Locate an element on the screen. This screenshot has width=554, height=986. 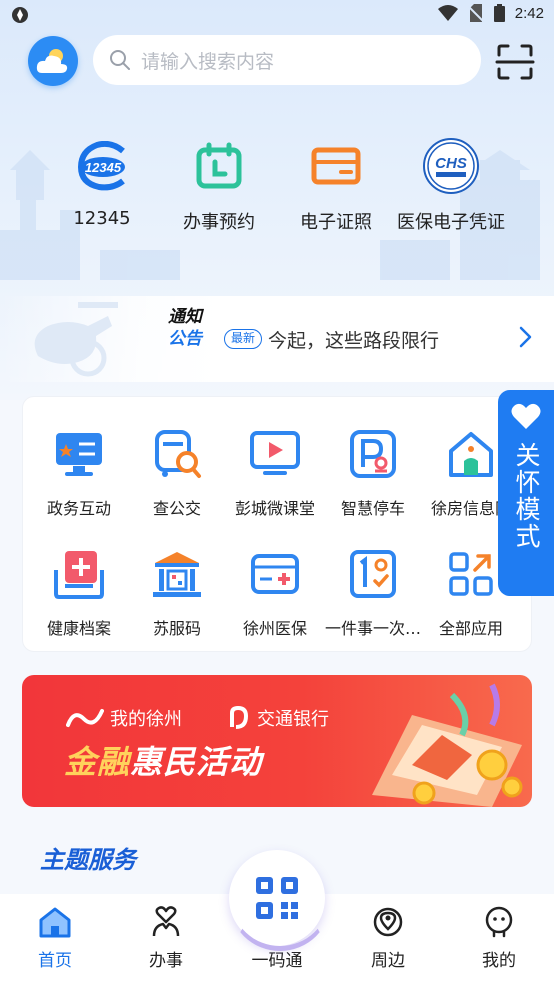
quick-item-medical-insurance: CHS 医保电子凭证 is located at coordinates (451, 182).